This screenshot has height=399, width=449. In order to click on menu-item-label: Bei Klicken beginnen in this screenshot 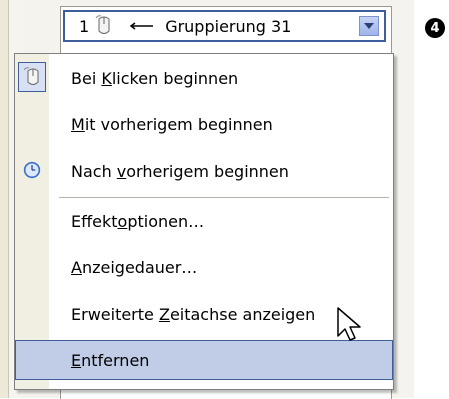, I will do `click(155, 78)`.